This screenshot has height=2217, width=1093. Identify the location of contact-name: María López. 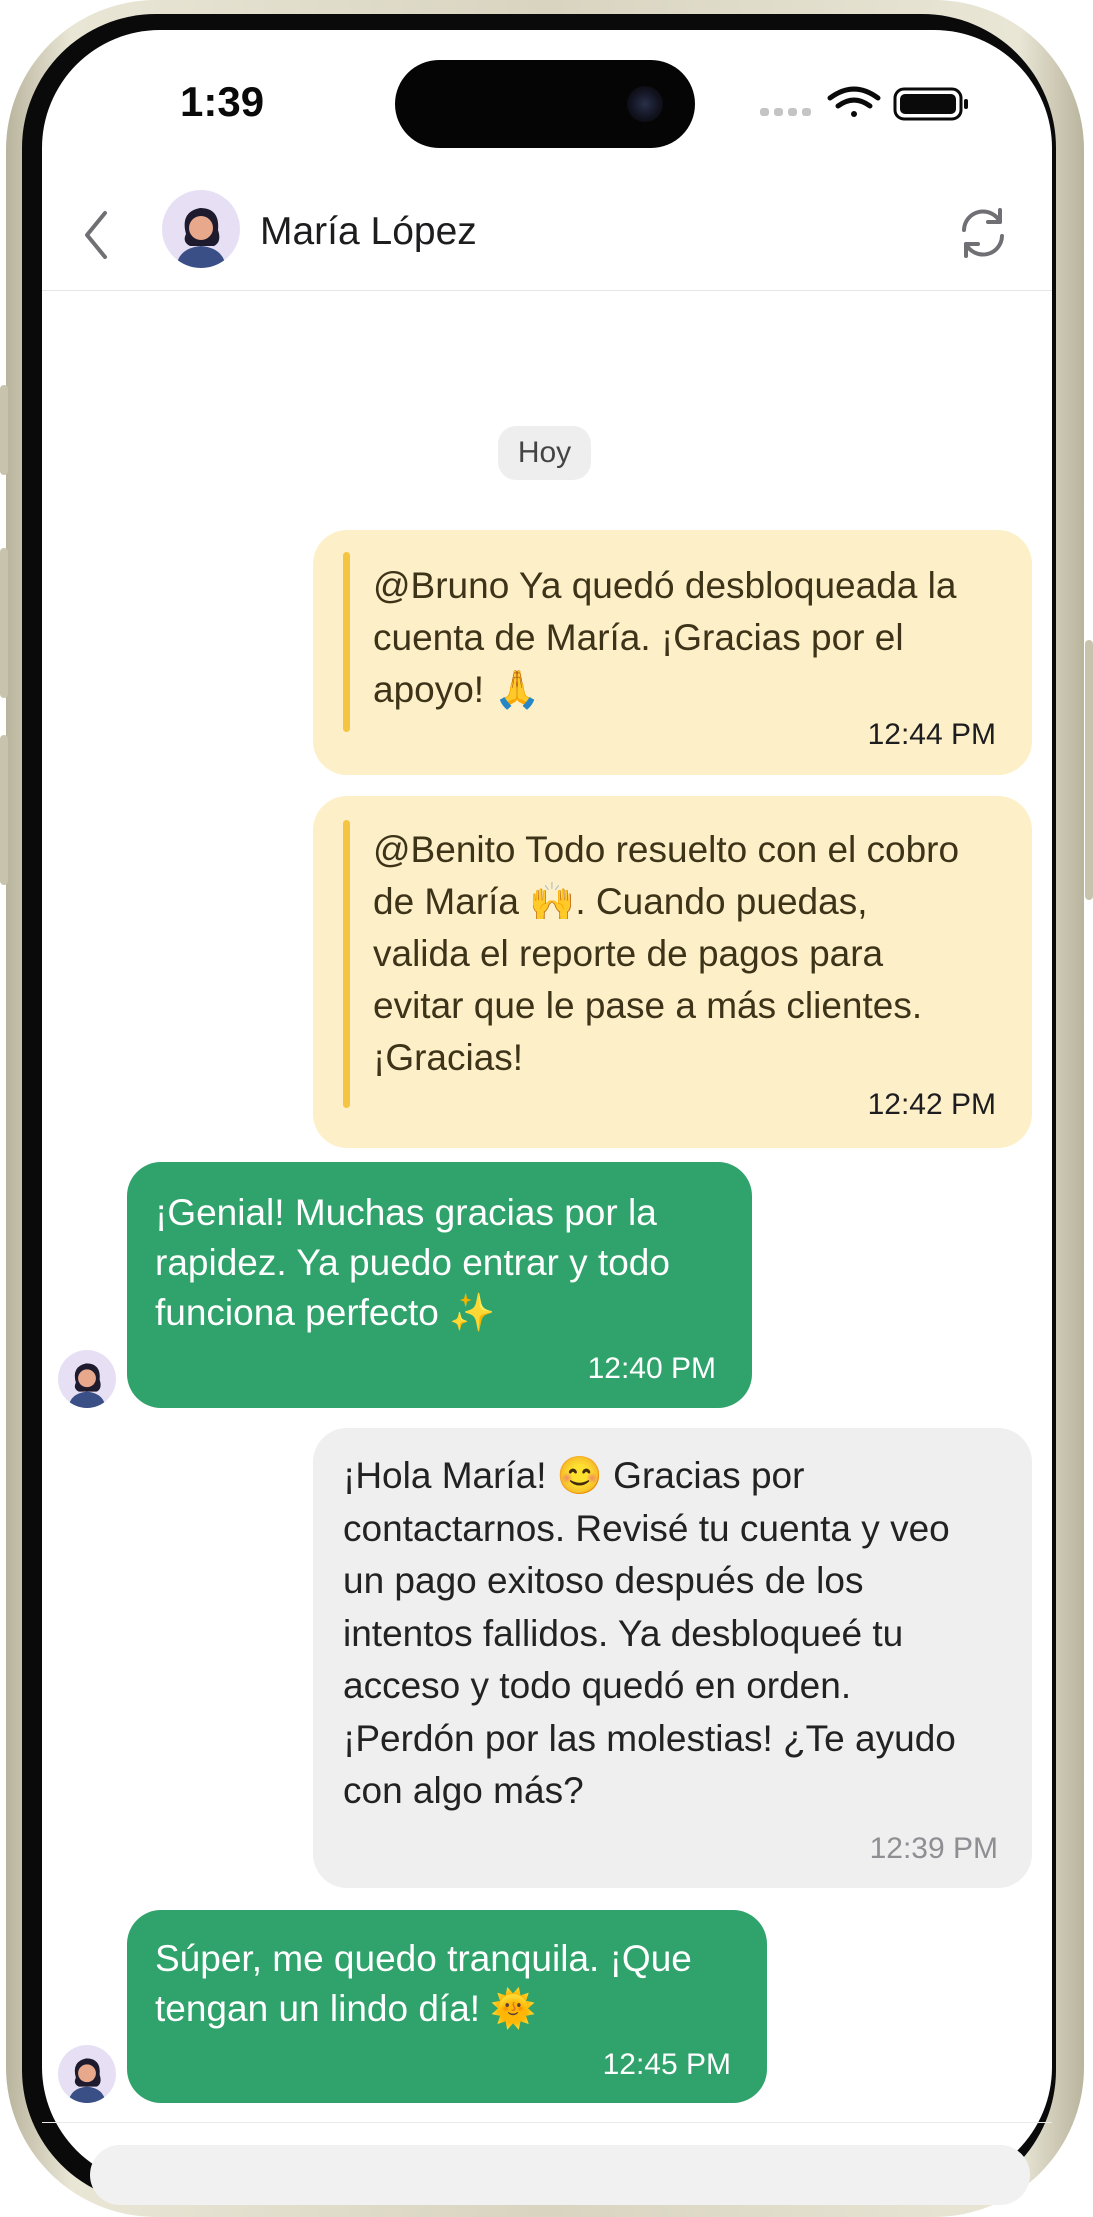
(368, 231).